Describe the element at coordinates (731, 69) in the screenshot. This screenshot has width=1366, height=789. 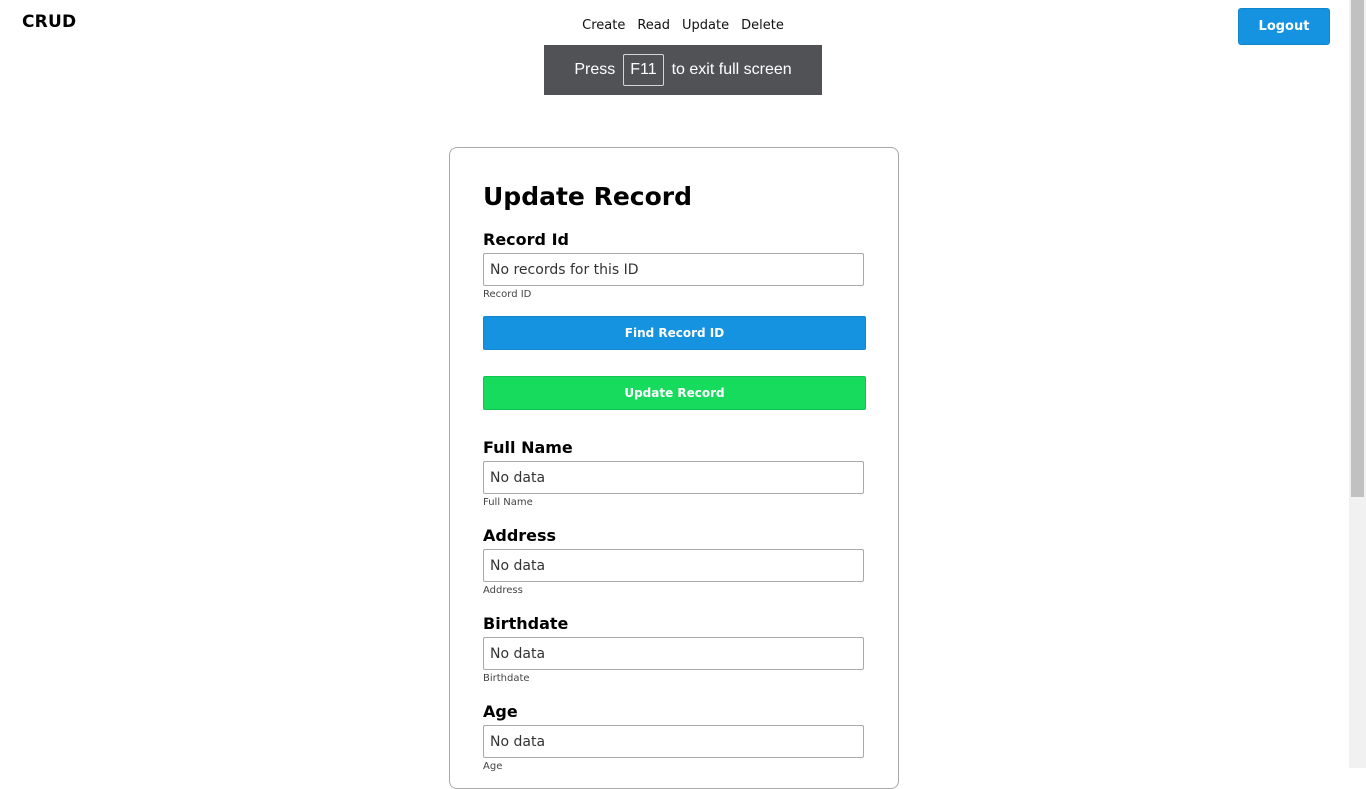
I see `fullscreen-notice-rest: to exit full screen` at that location.